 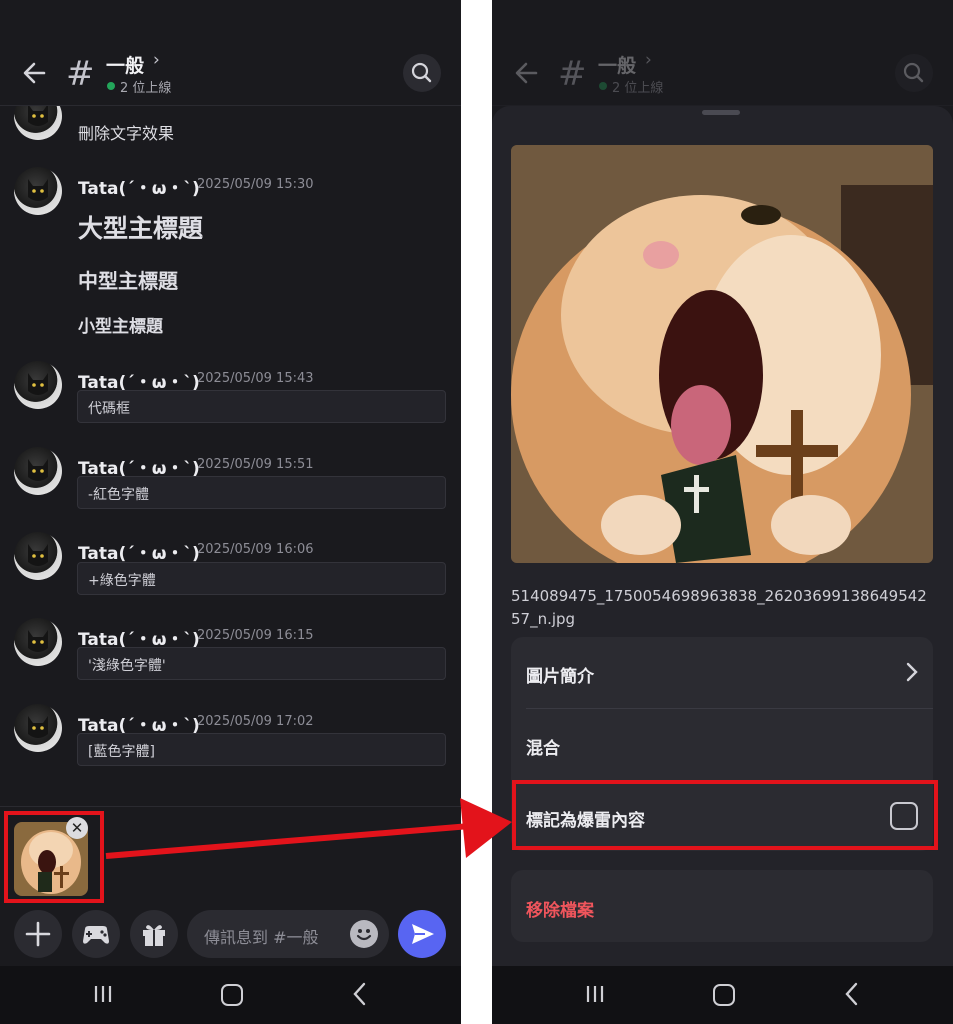 What do you see at coordinates (255, 635) in the screenshot?
I see `message-timestamp: 2025/05/09 16:15` at bounding box center [255, 635].